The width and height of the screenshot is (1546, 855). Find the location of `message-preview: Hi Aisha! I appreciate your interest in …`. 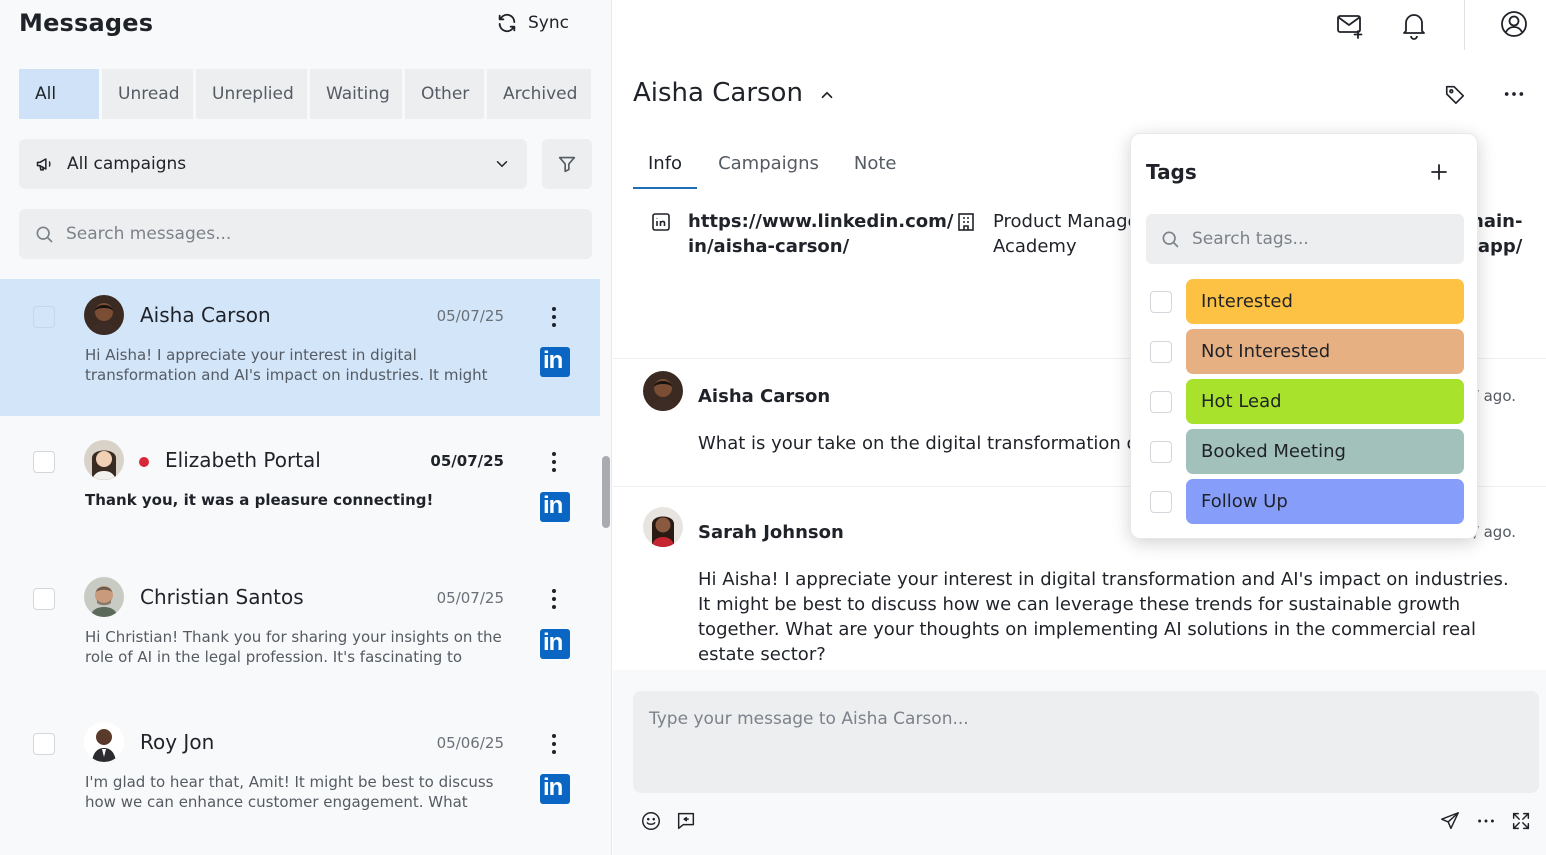

message-preview: Hi Aisha! I appreciate your interest in … is located at coordinates (286, 365).